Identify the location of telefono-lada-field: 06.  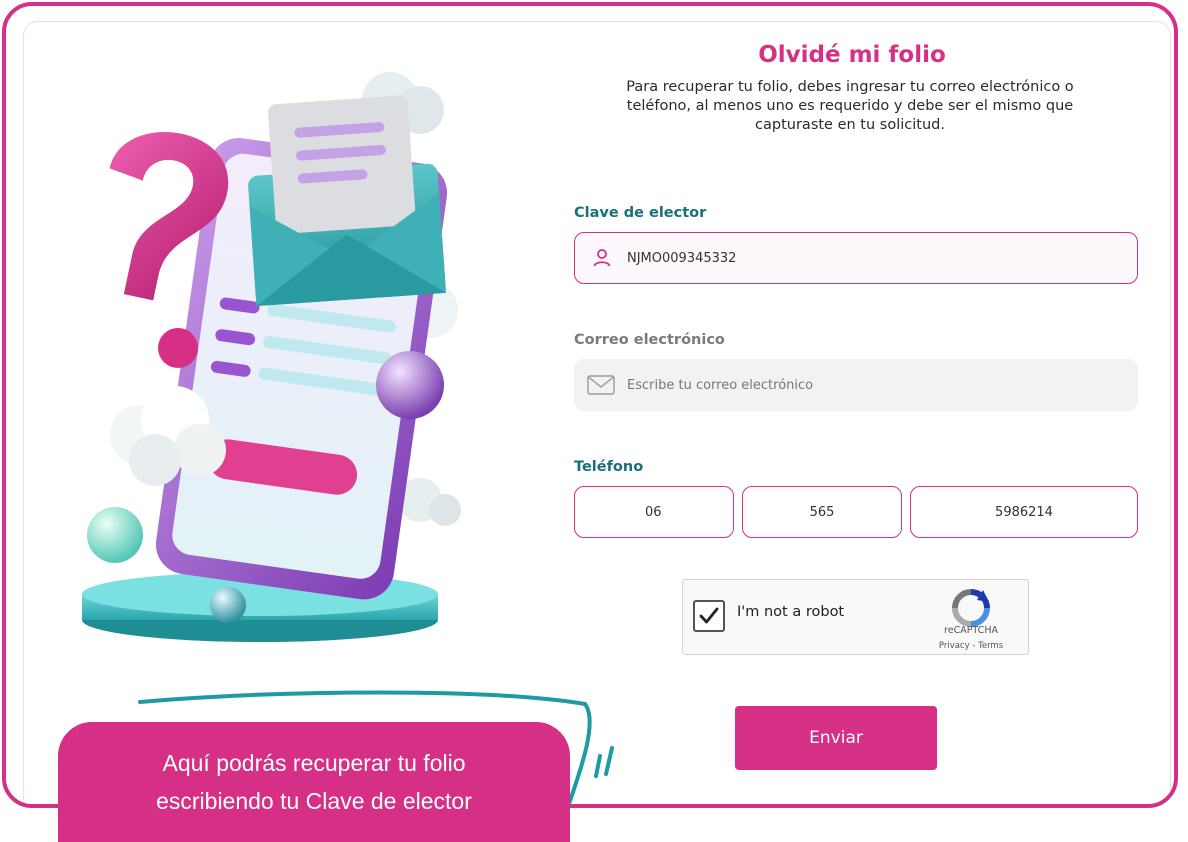
(654, 512).